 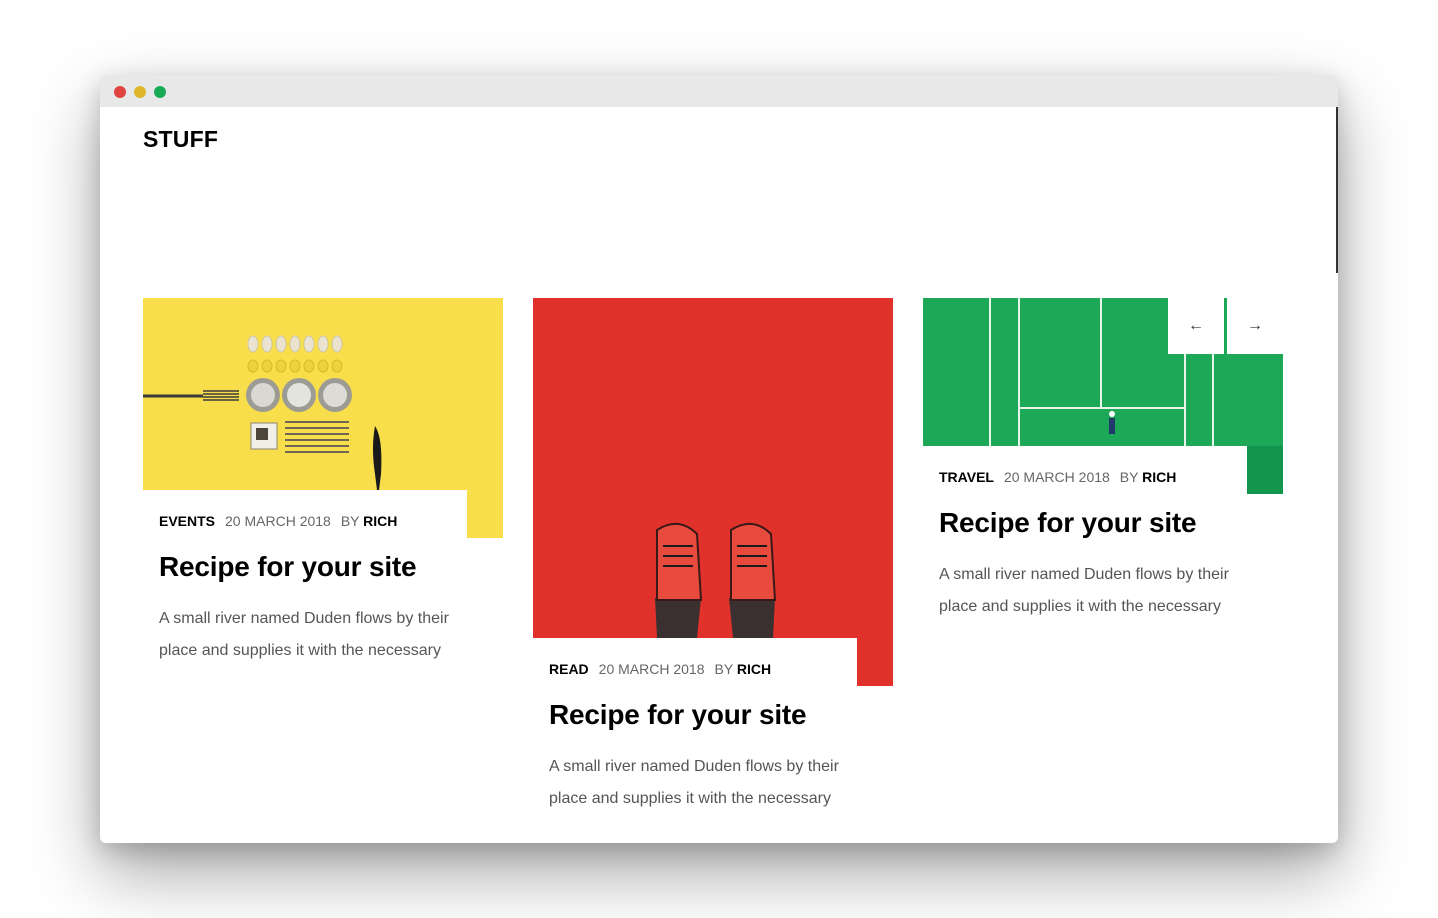 I want to click on arrow-left-icon: ←, so click(x=1196, y=325).